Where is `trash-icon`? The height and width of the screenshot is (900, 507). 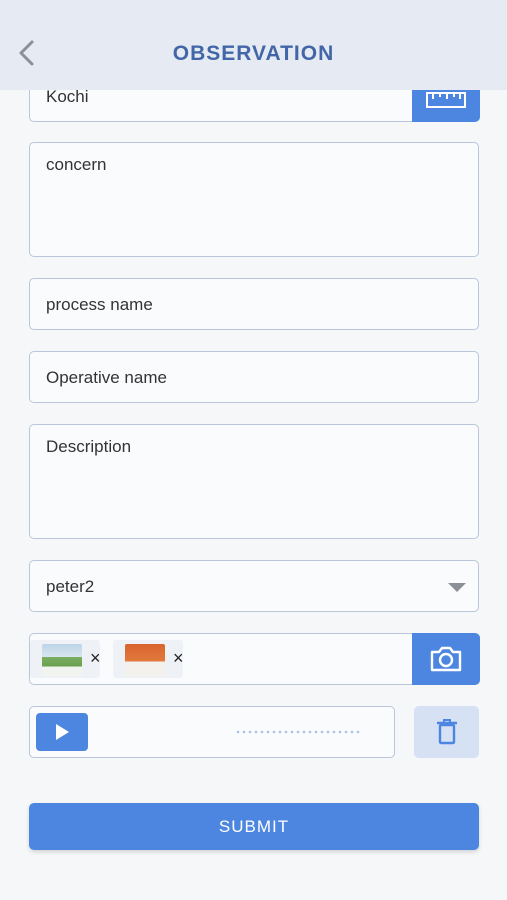
trash-icon is located at coordinates (446, 732).